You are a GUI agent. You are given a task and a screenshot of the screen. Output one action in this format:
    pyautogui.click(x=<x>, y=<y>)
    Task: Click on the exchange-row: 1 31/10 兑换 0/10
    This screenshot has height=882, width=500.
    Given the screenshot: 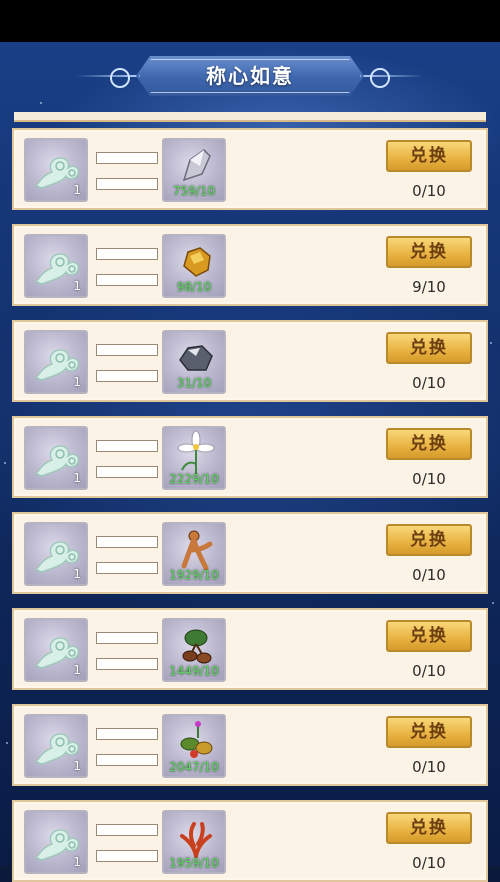 What is the action you would take?
    pyautogui.click(x=250, y=361)
    